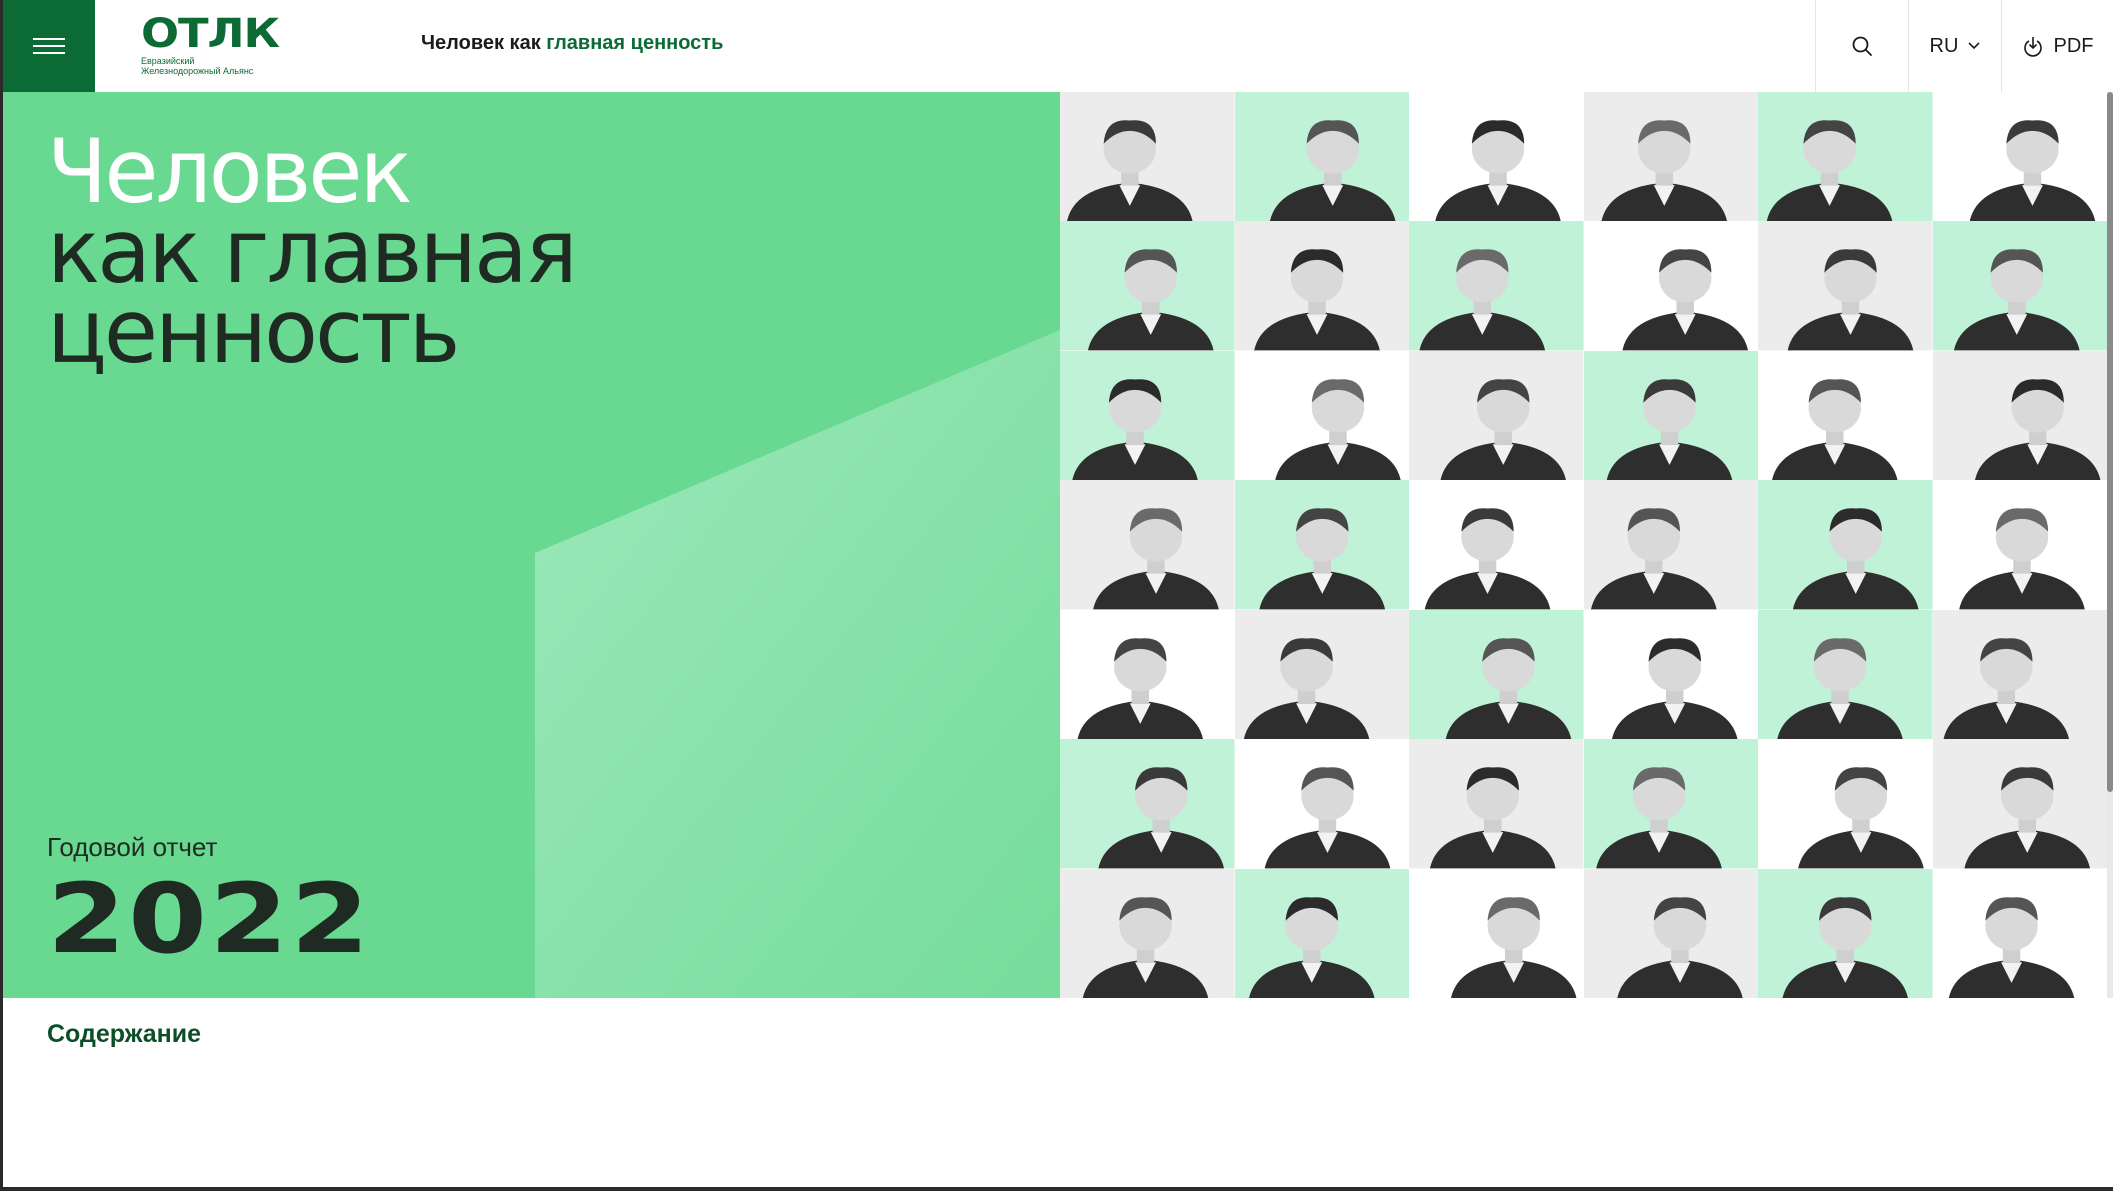 This screenshot has width=2113, height=1191. I want to click on hero-title: Человек как главная ценность, so click(312, 255).